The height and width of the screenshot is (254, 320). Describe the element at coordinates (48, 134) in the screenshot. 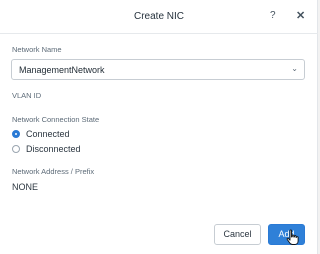

I see `radio-connected-label: Connected` at that location.